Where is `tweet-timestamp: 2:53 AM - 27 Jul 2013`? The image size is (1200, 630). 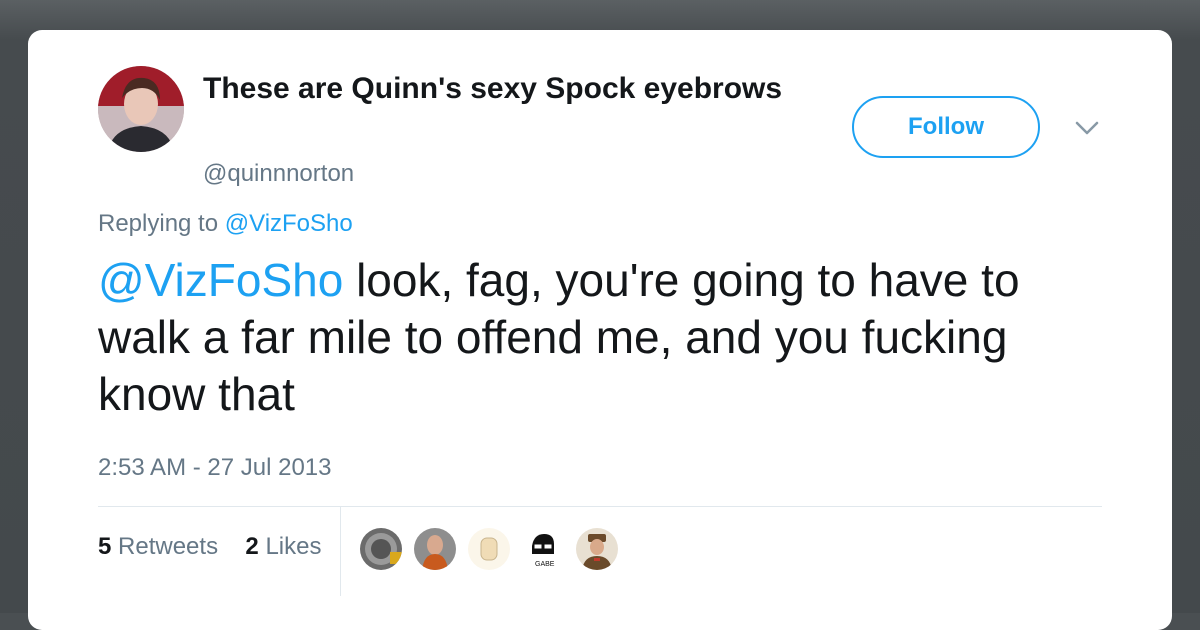 tweet-timestamp: 2:53 AM - 27 Jul 2013 is located at coordinates (214, 468).